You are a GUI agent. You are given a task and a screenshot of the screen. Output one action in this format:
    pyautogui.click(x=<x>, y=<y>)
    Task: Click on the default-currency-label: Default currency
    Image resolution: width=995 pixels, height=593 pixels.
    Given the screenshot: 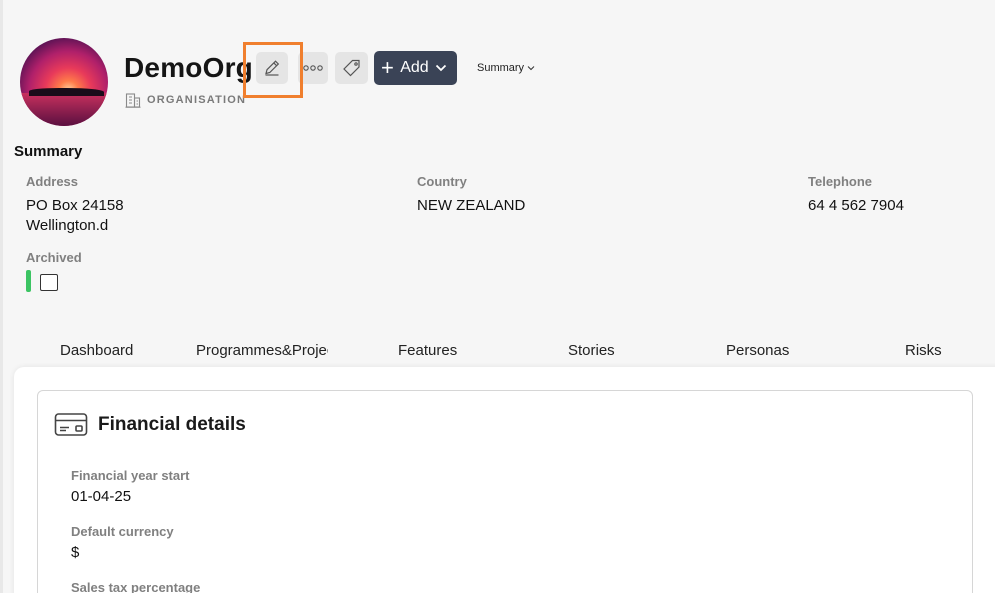 What is the action you would take?
    pyautogui.click(x=122, y=531)
    